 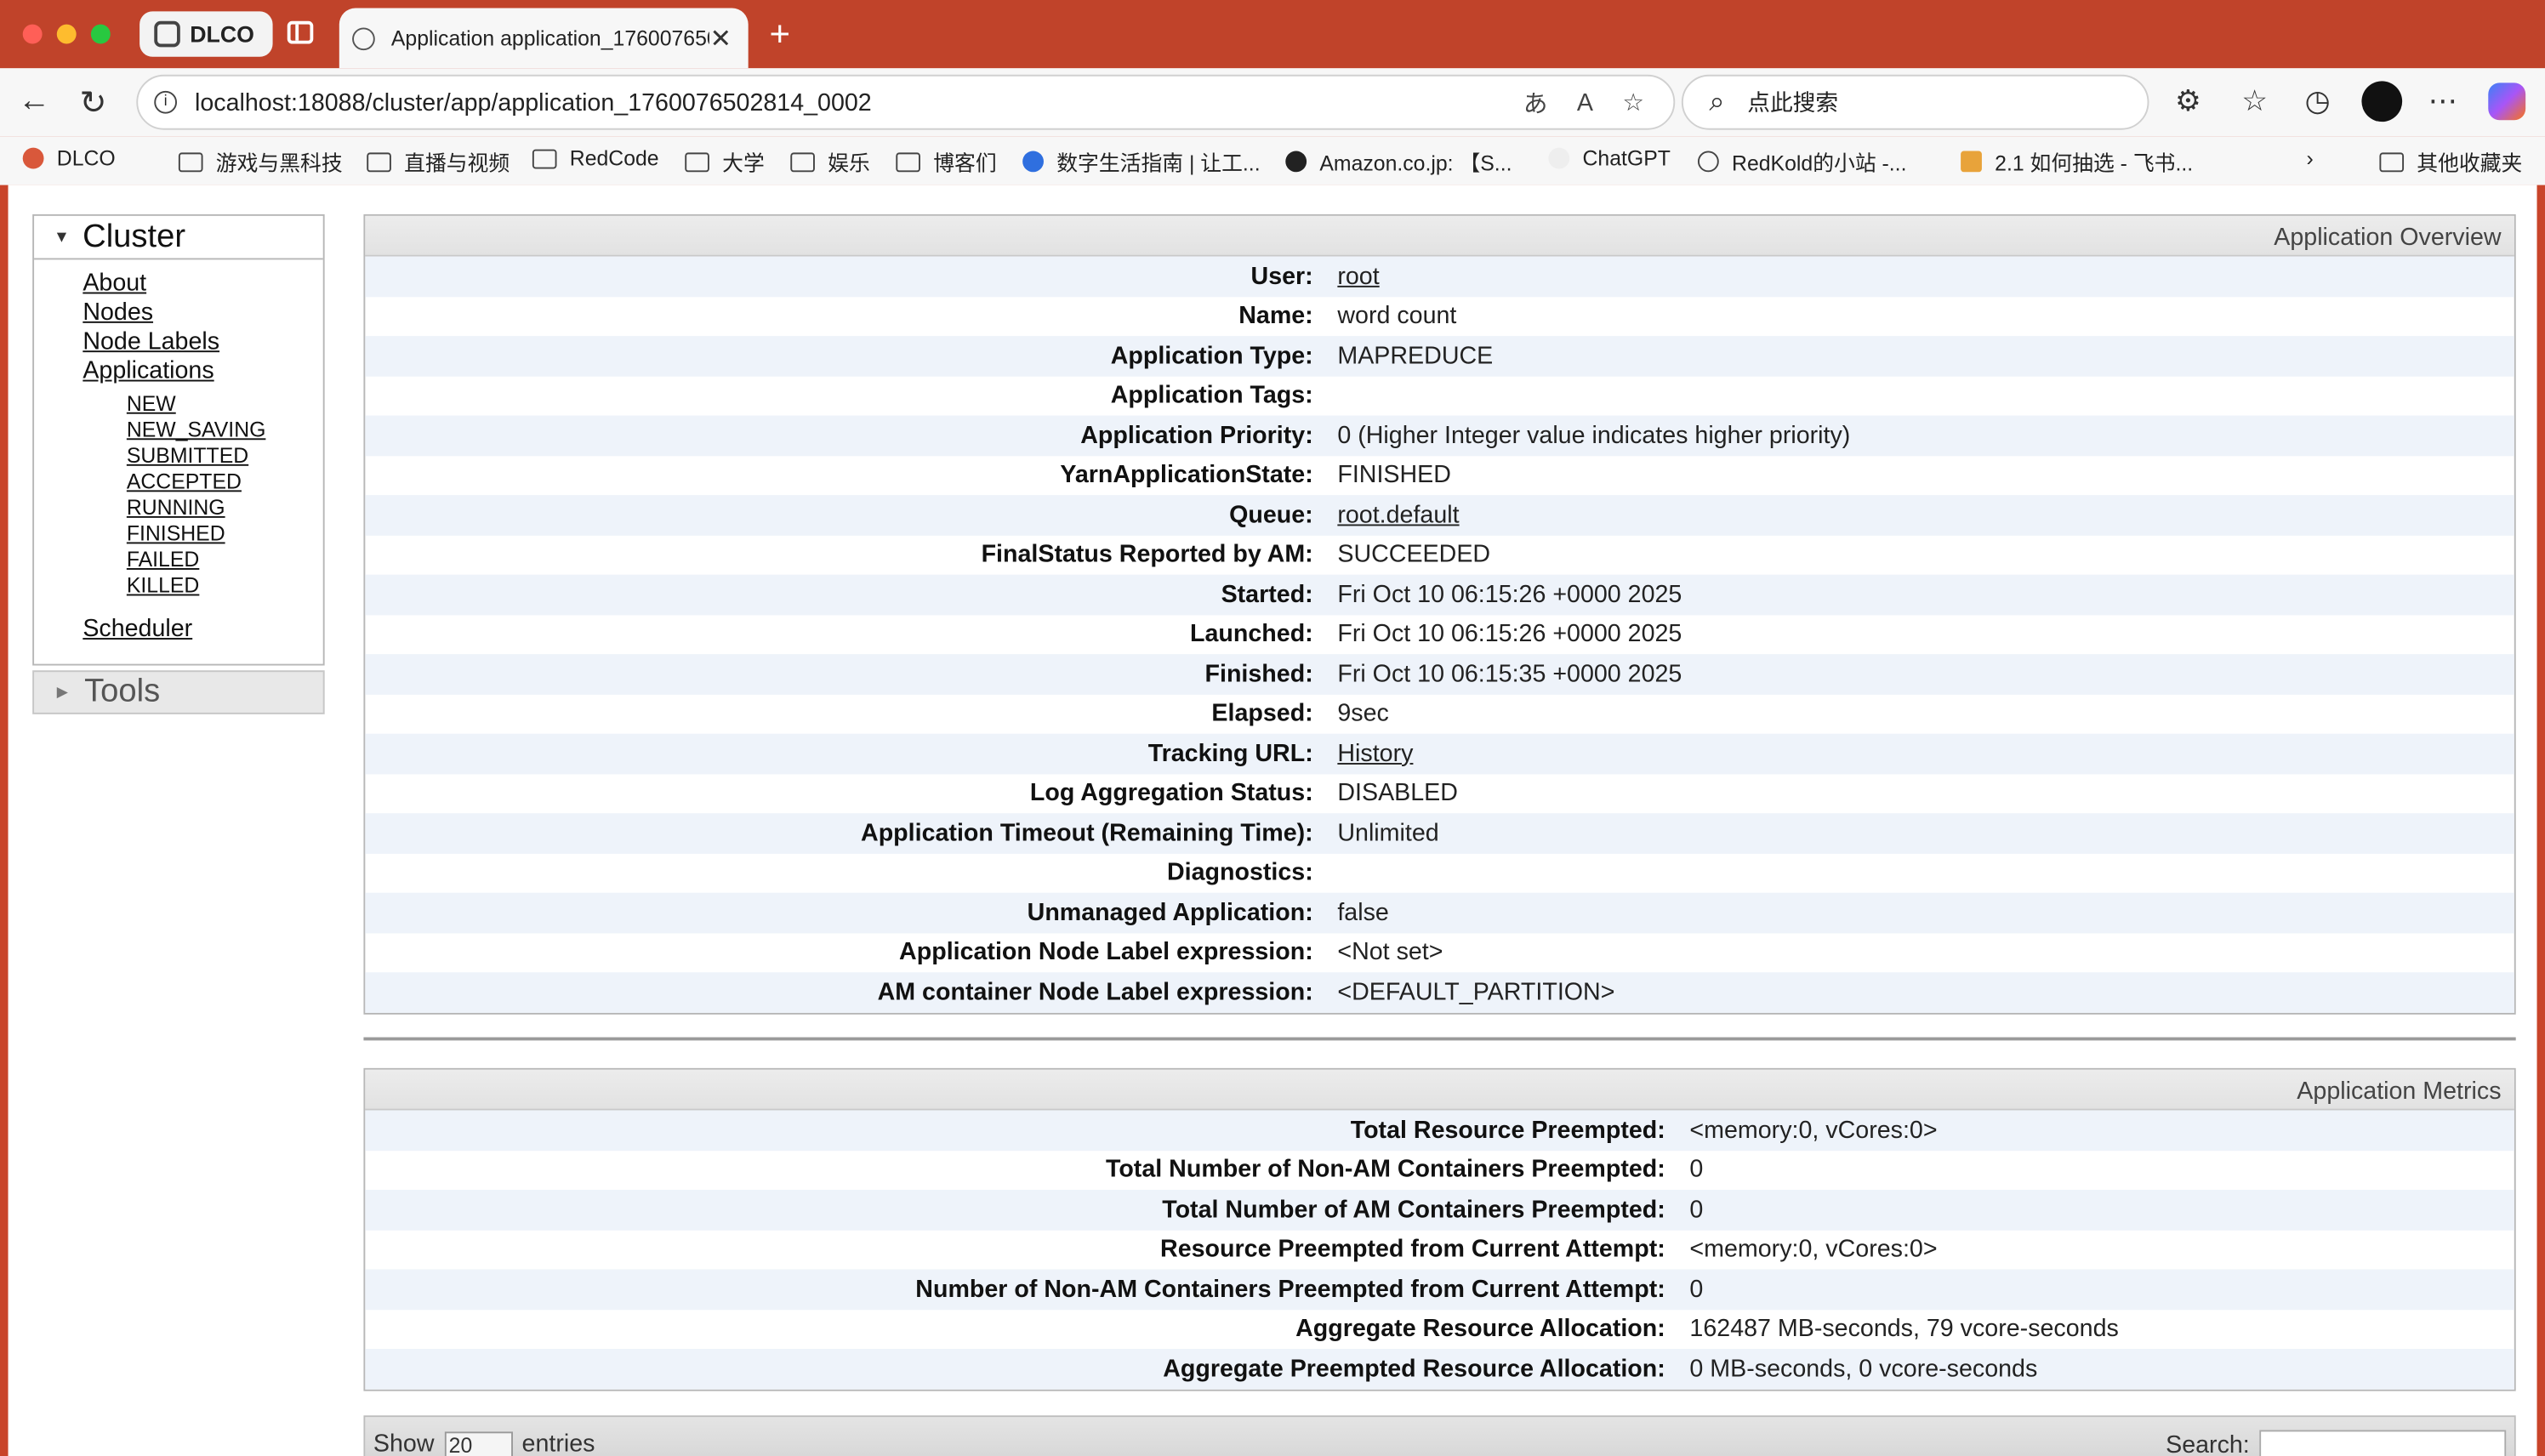 What do you see at coordinates (2392, 161) in the screenshot?
I see `folder-icon` at bounding box center [2392, 161].